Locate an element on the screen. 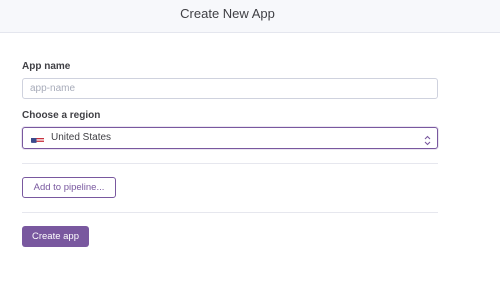 The height and width of the screenshot is (292, 500). create-app-button: Create app is located at coordinates (55, 236).